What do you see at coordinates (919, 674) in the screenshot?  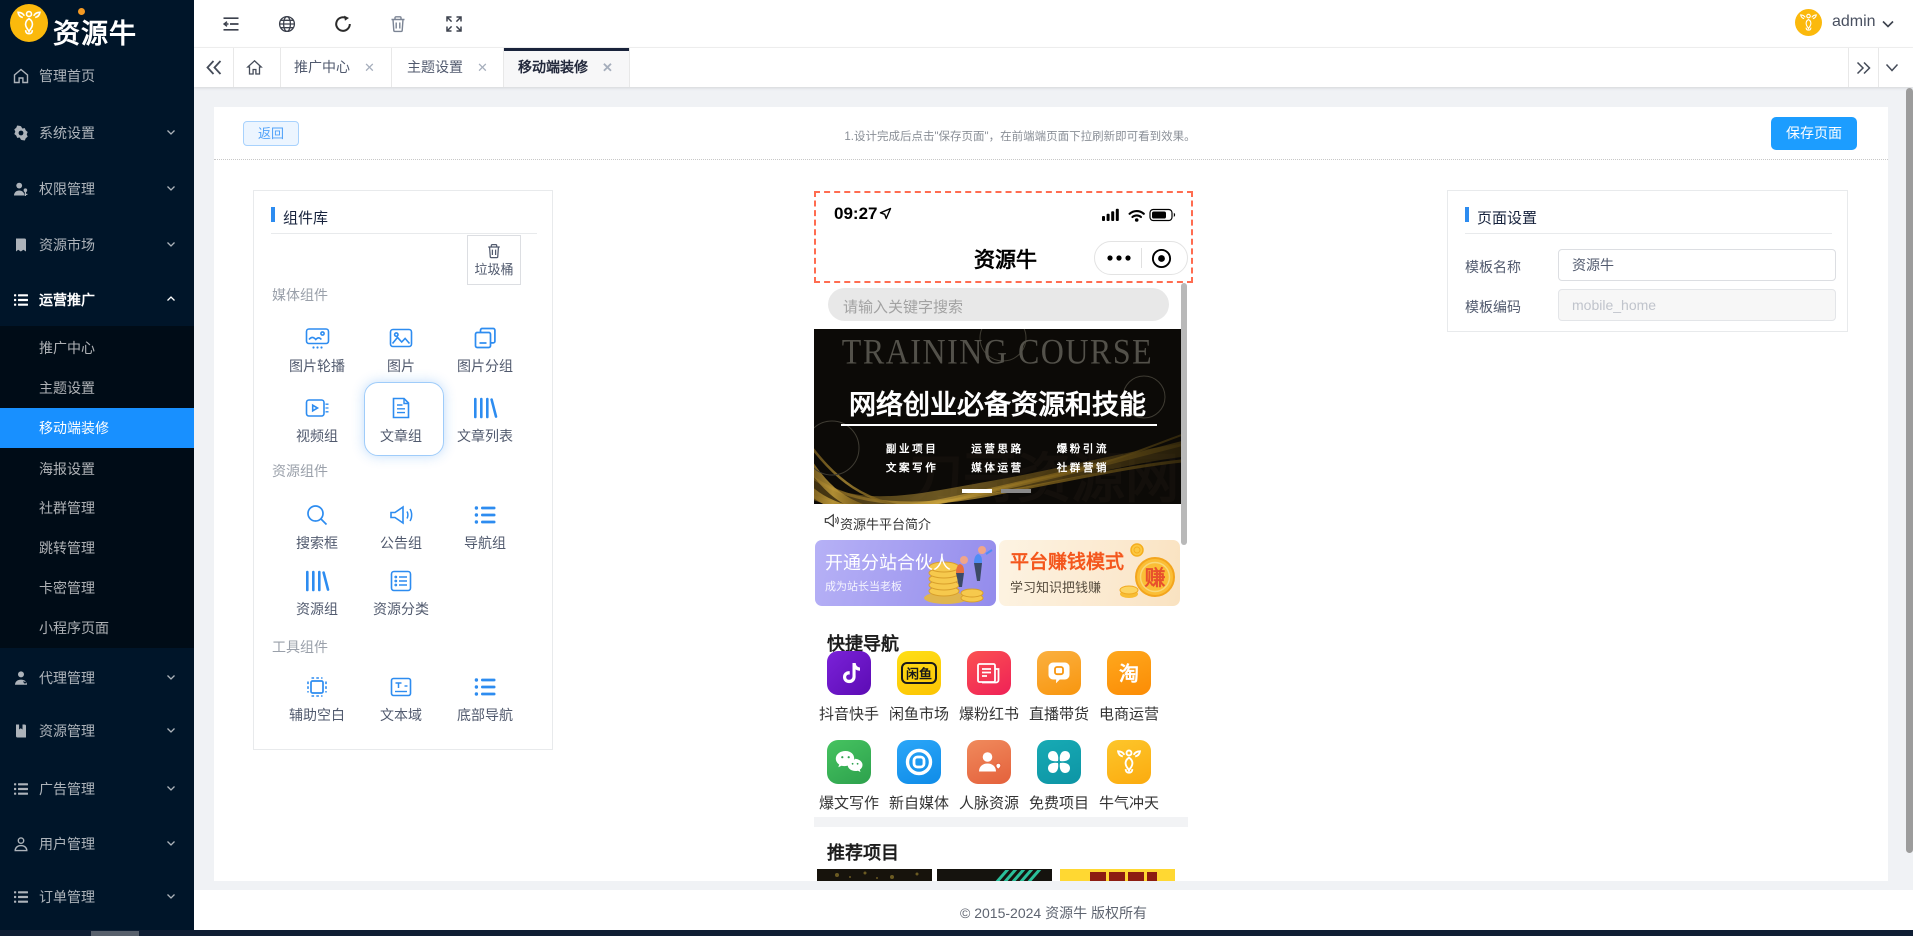 I see `svg-text: 闲鱼` at bounding box center [919, 674].